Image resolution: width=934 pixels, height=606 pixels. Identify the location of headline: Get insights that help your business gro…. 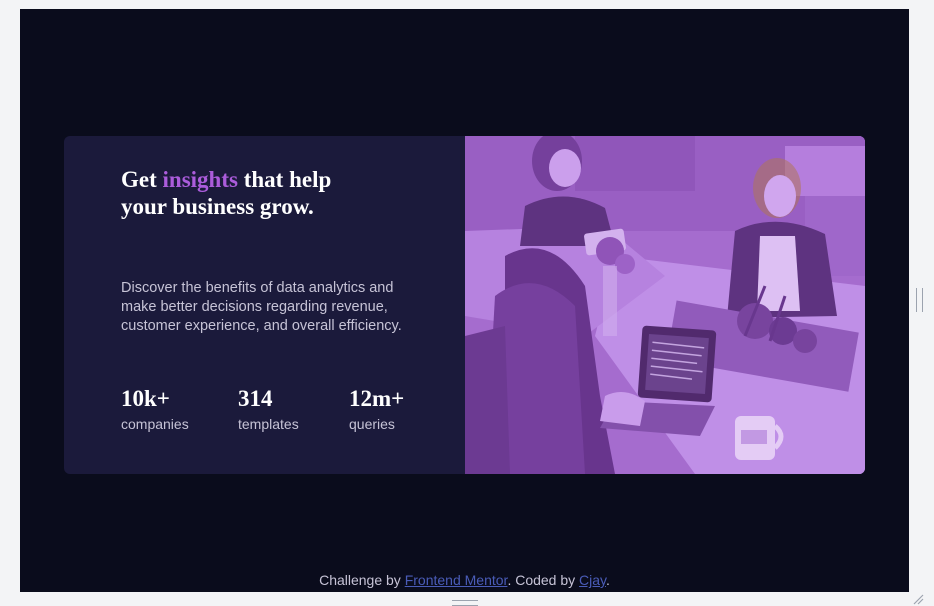
(236, 193).